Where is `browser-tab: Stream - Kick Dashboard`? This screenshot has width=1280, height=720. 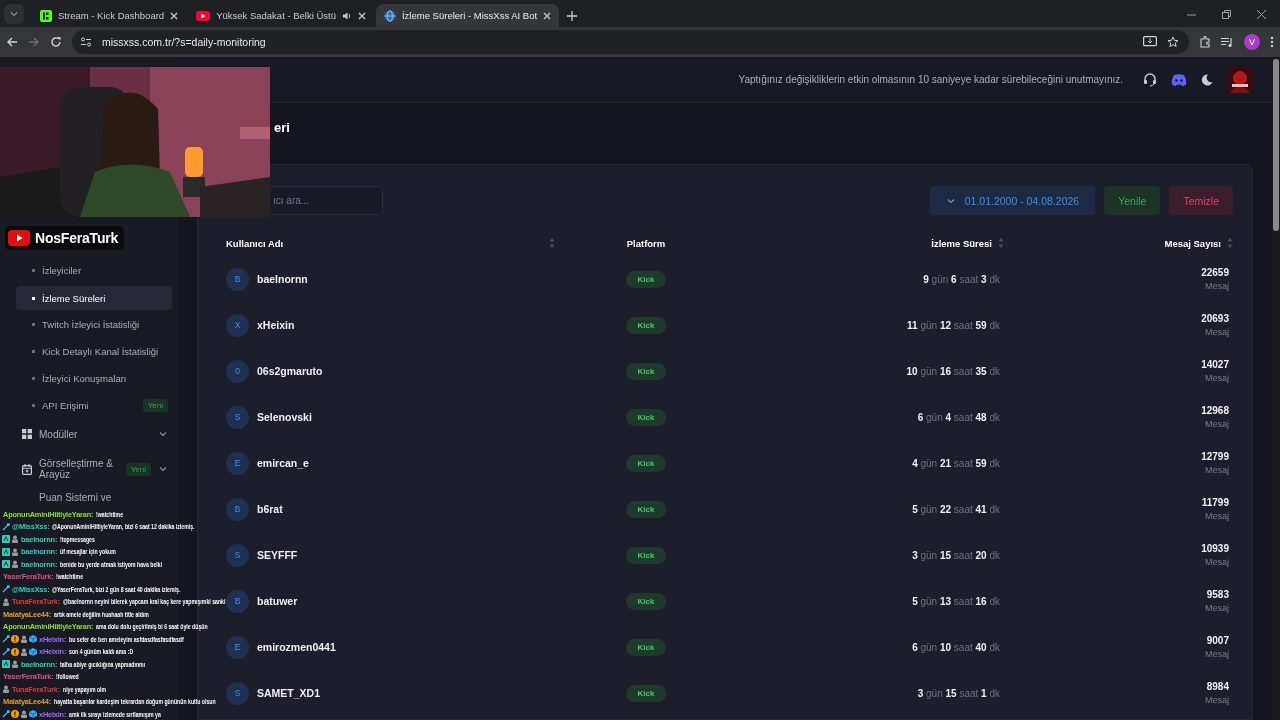
browser-tab: Stream - Kick Dashboard is located at coordinates (109, 15).